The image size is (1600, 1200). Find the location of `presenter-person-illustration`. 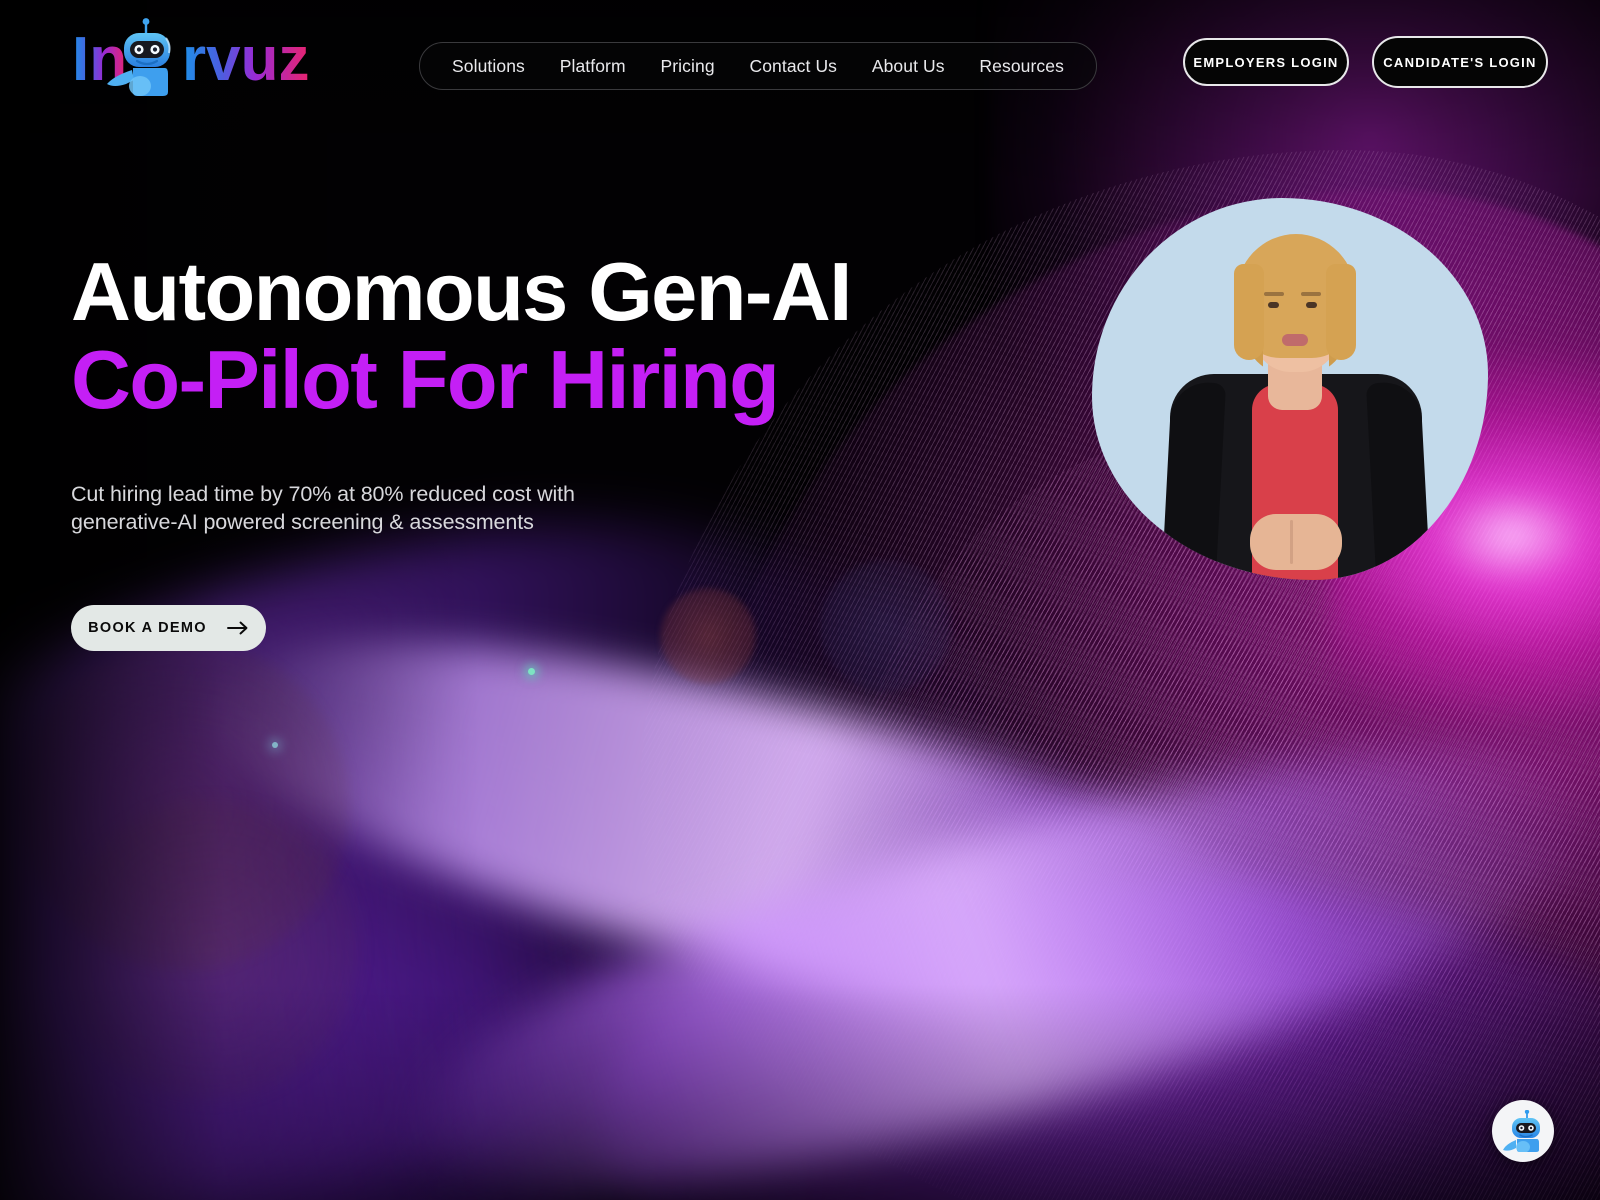

presenter-person-illustration is located at coordinates (1290, 389).